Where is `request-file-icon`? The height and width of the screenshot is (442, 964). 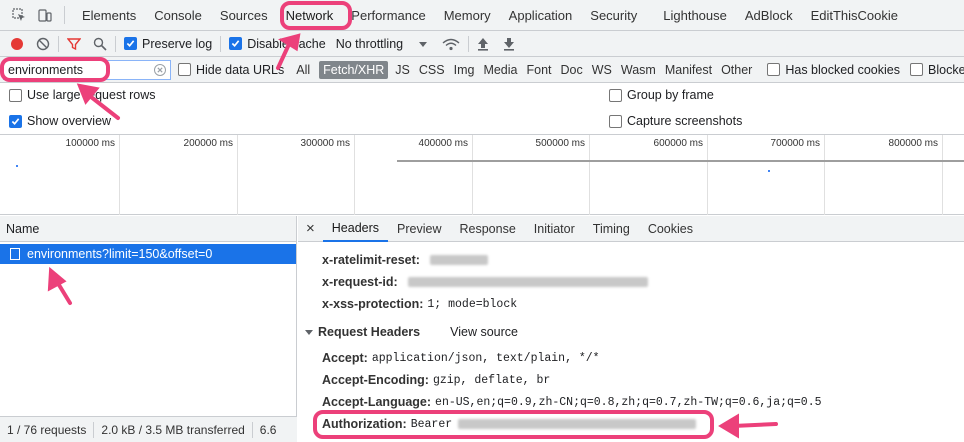 request-file-icon is located at coordinates (15, 254).